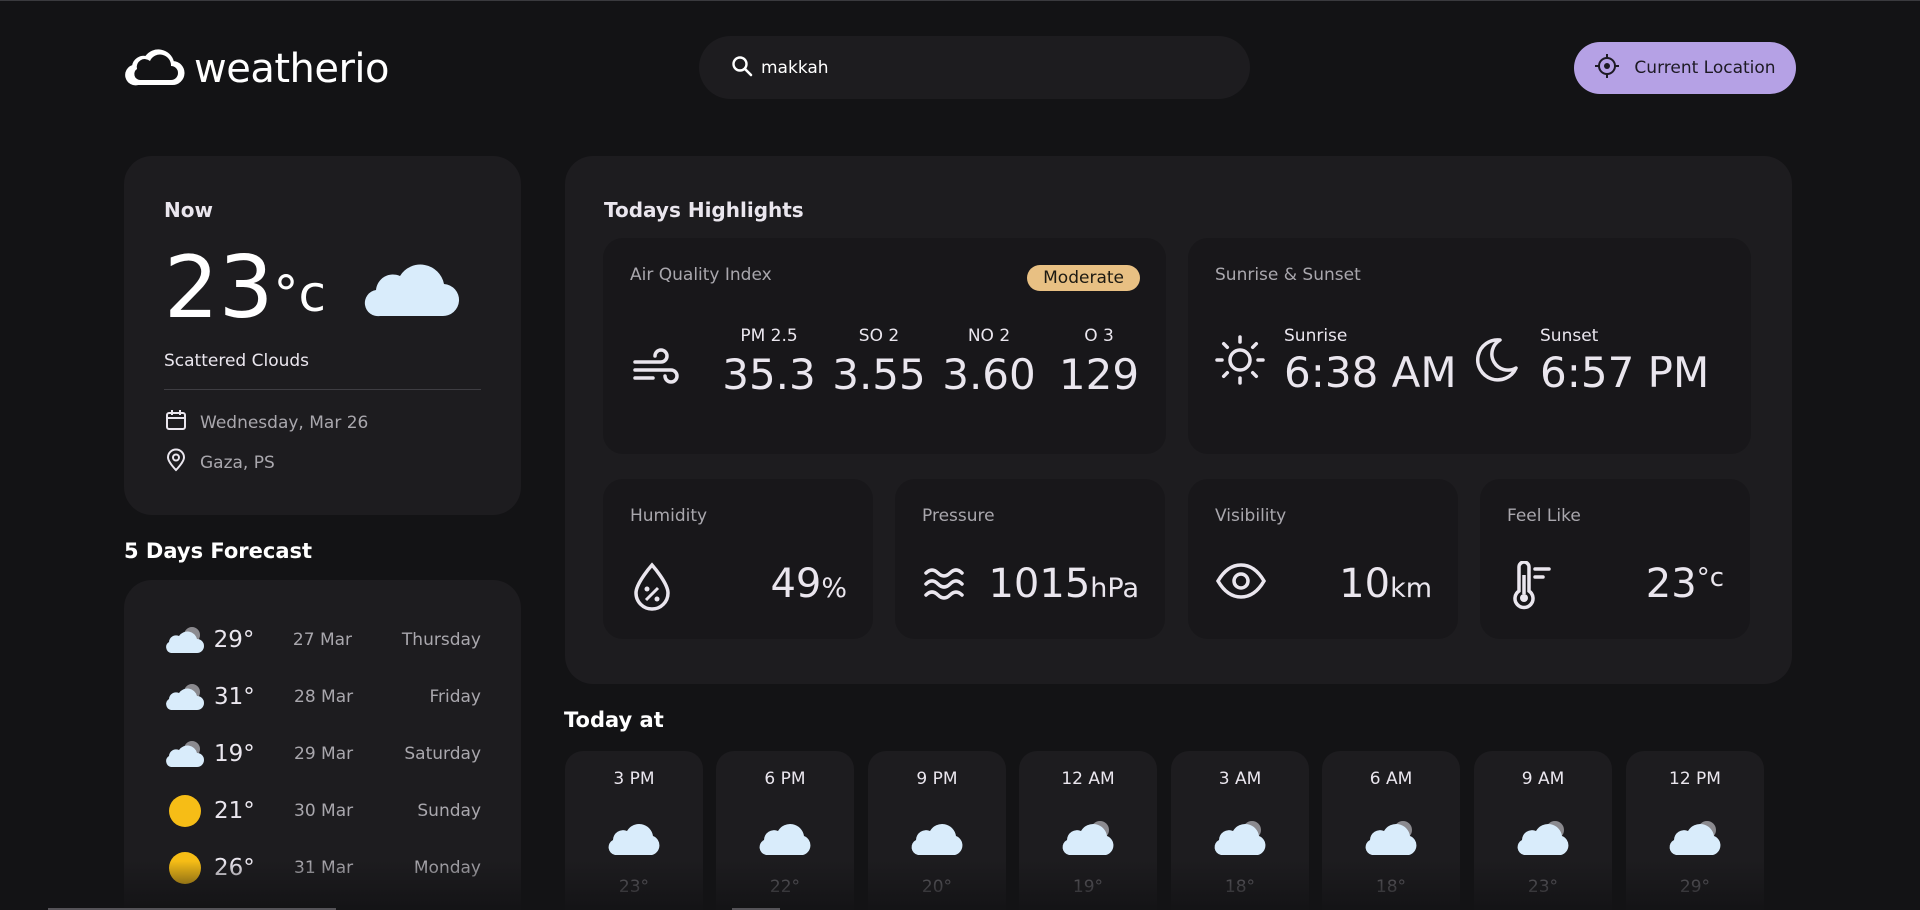  I want to click on hourly-item: 6 PM 22°, so click(785, 830).